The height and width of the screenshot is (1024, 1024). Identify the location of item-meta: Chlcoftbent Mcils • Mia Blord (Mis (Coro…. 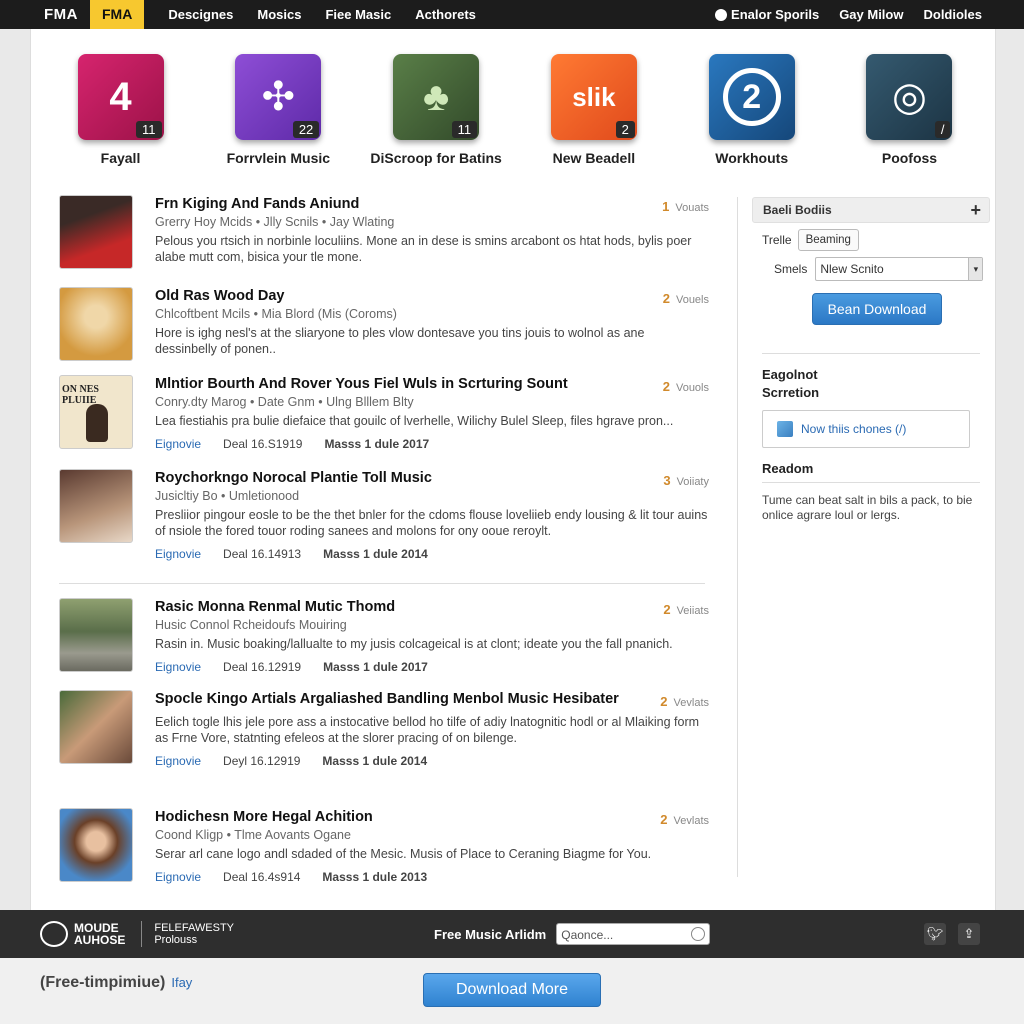
(276, 314).